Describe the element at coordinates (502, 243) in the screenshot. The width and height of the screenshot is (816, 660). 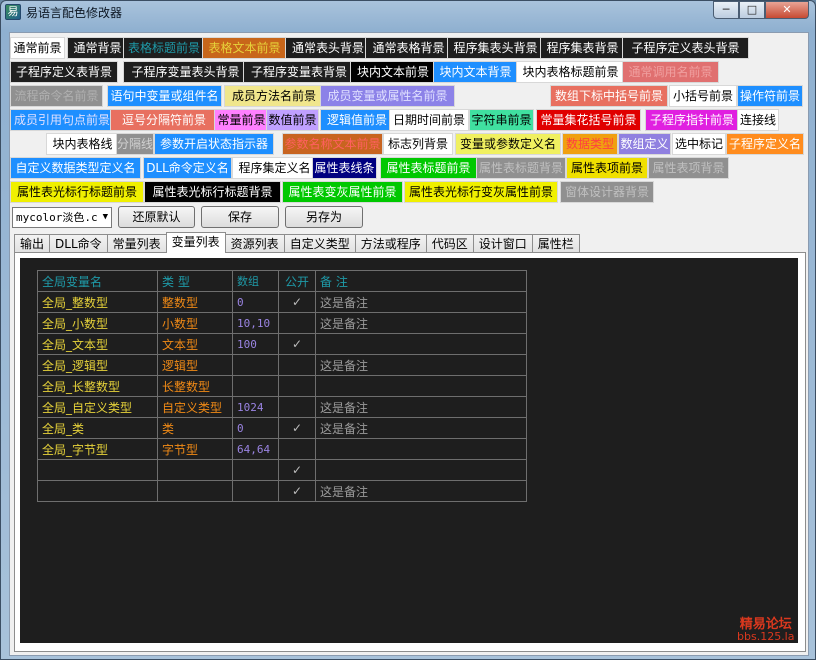
I see `tab-9: 设计窗口` at that location.